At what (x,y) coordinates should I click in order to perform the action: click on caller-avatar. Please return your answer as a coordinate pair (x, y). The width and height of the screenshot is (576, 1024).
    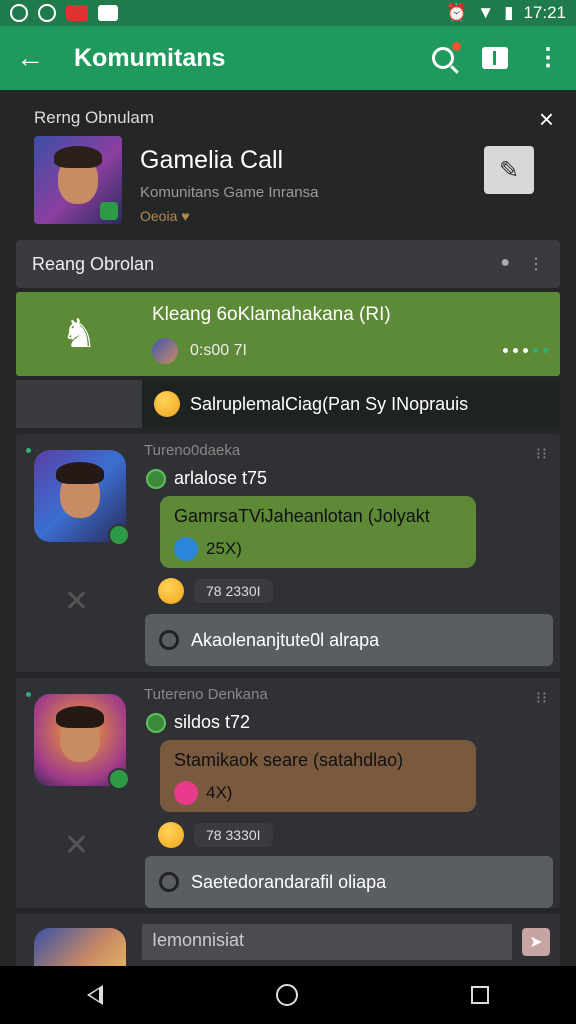
    Looking at the image, I should click on (165, 351).